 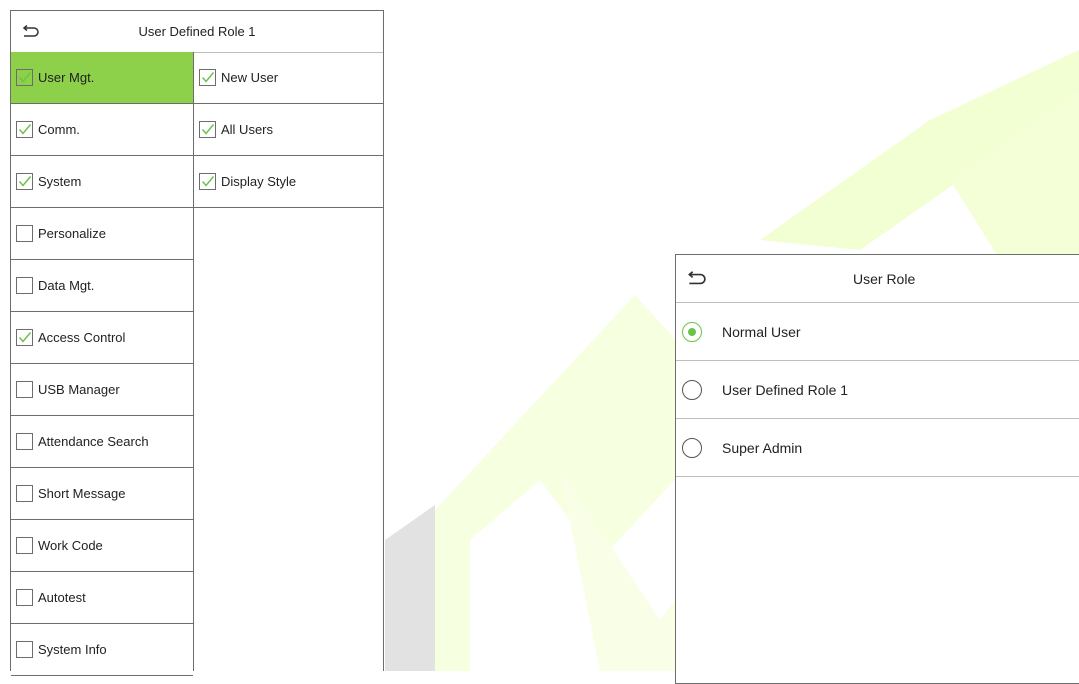 I want to click on category-item-access-control: Access Control, so click(x=102, y=338).